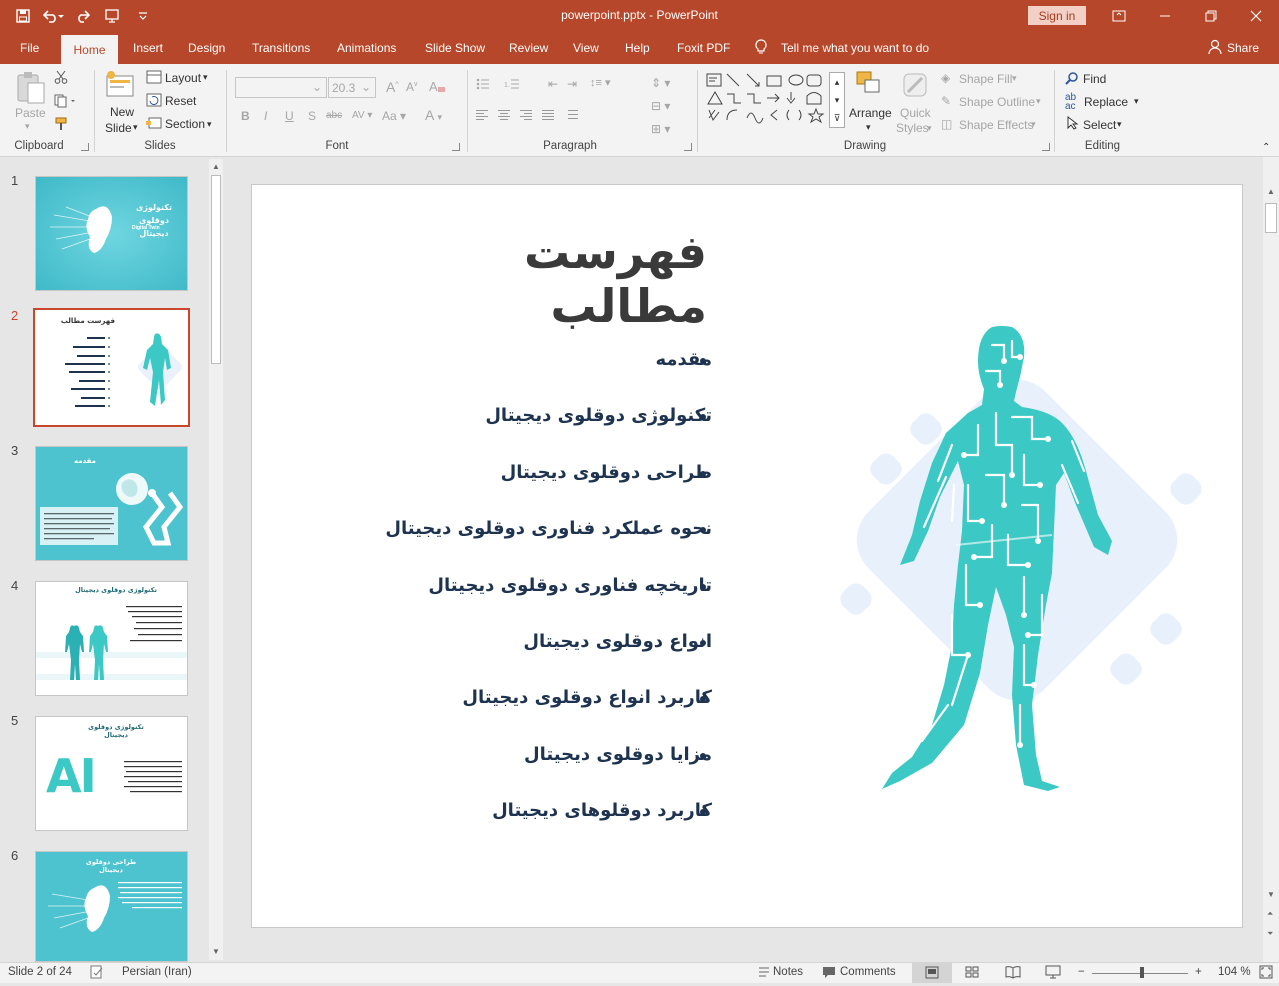 This screenshot has height=986, width=1279. I want to click on bullets-icon: 1., so click(506, 85).